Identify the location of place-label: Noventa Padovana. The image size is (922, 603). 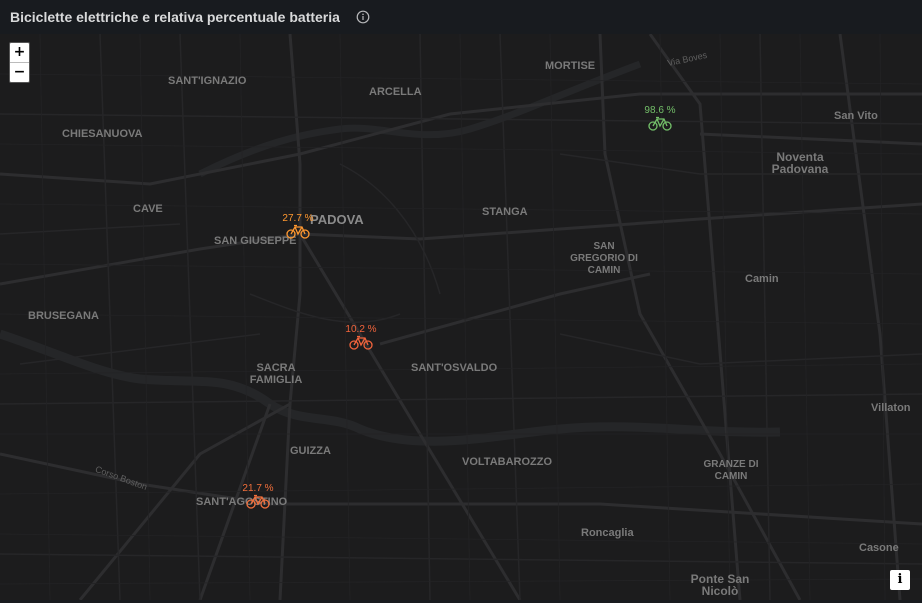
(800, 163).